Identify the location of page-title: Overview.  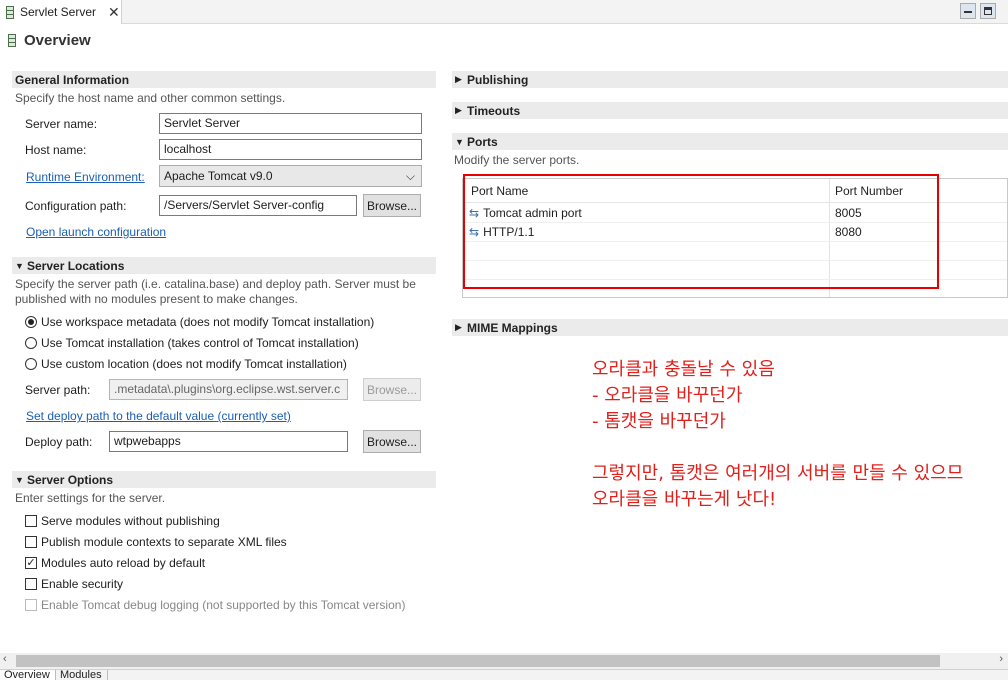
(57, 40).